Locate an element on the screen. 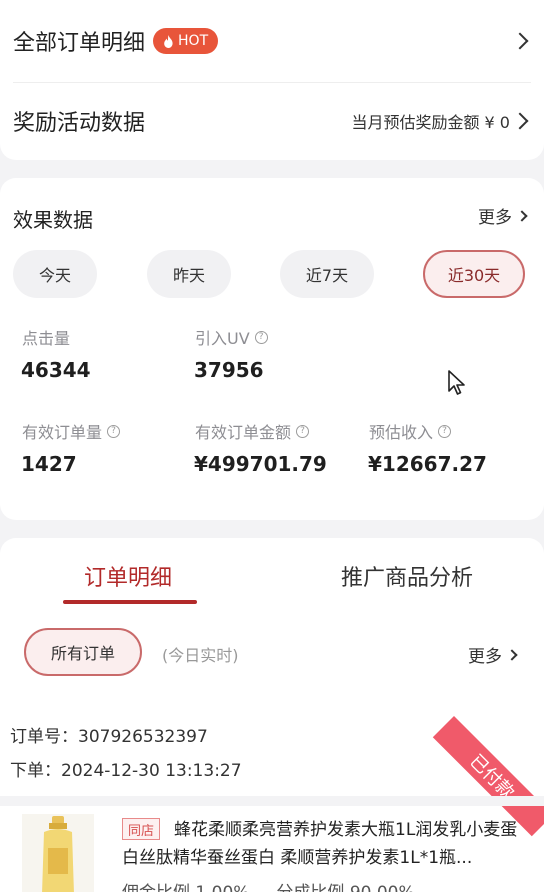 Image resolution: width=544 pixels, height=892 pixels. range-today: 今天 is located at coordinates (55, 274).